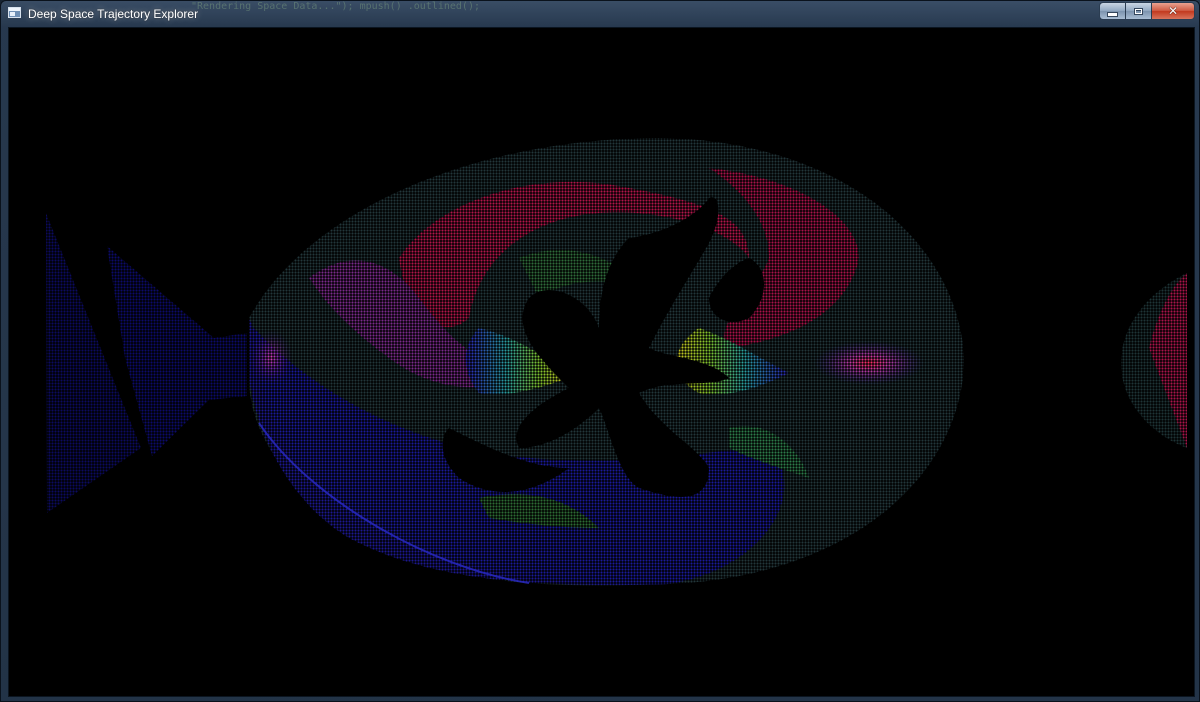  Describe the element at coordinates (1112, 14) in the screenshot. I see `minimize-icon` at that location.